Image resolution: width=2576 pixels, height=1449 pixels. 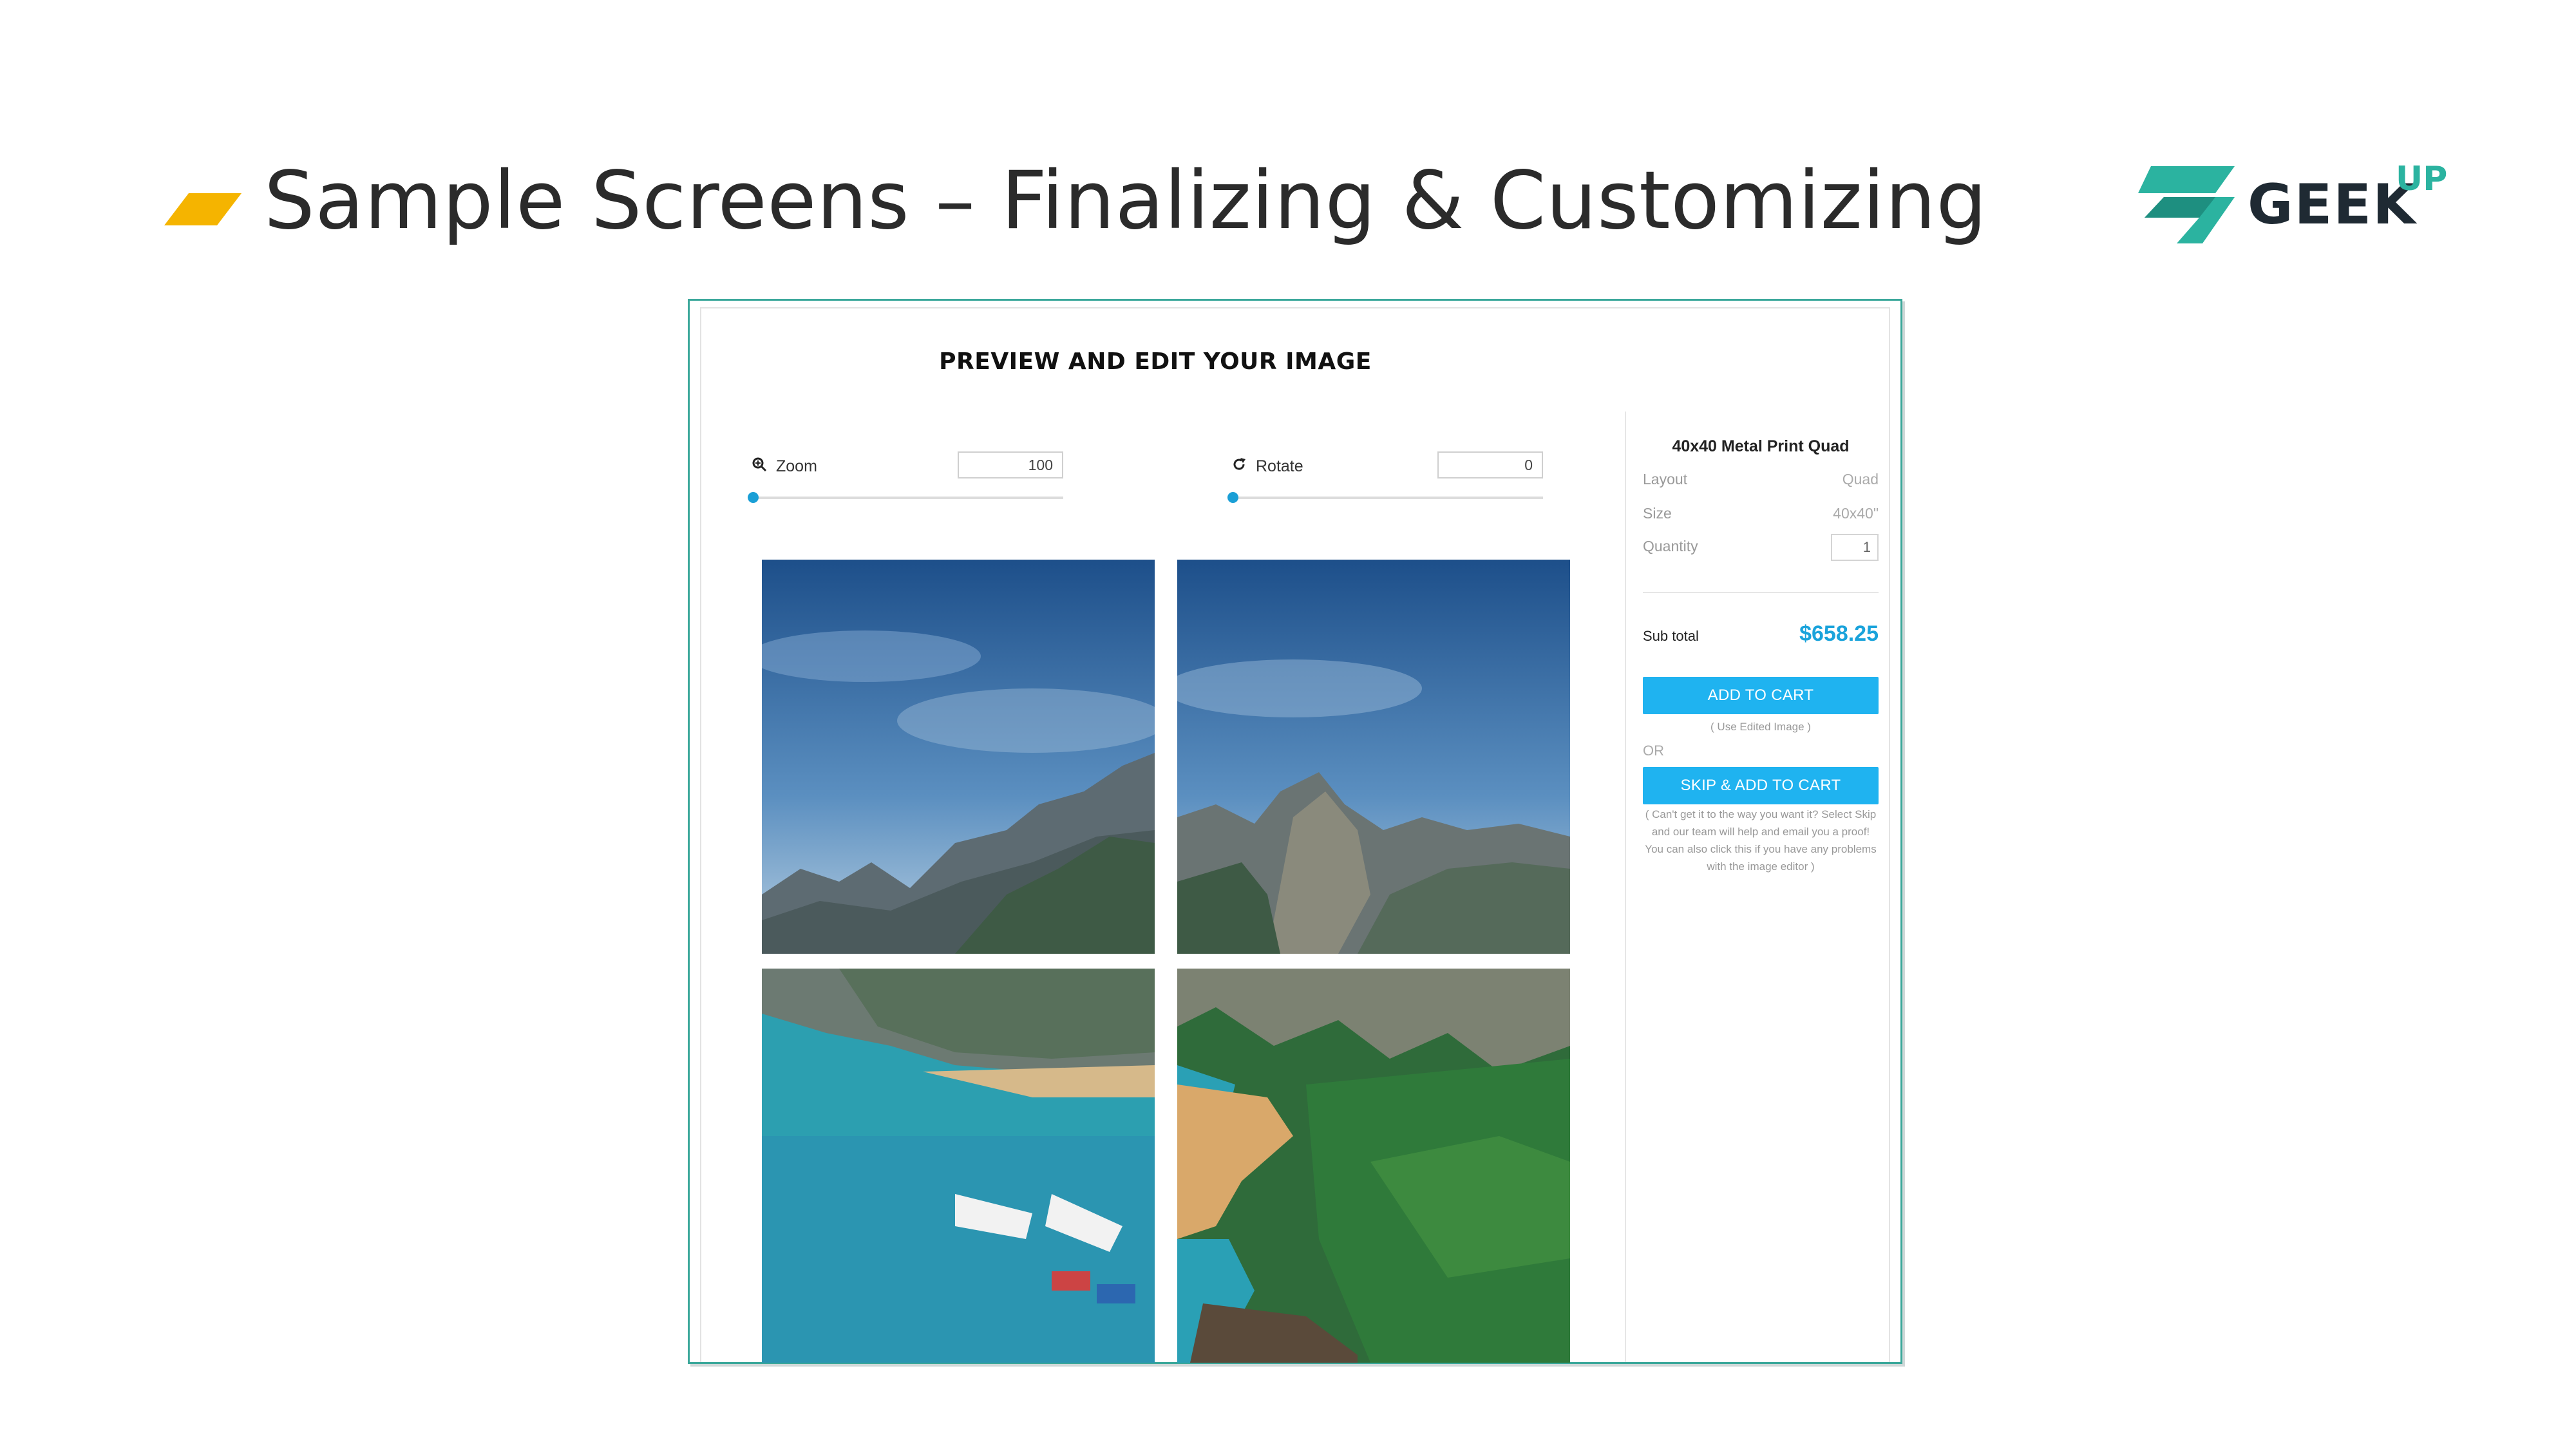 What do you see at coordinates (1839, 634) in the screenshot?
I see `subtotal-value: $658.25` at bounding box center [1839, 634].